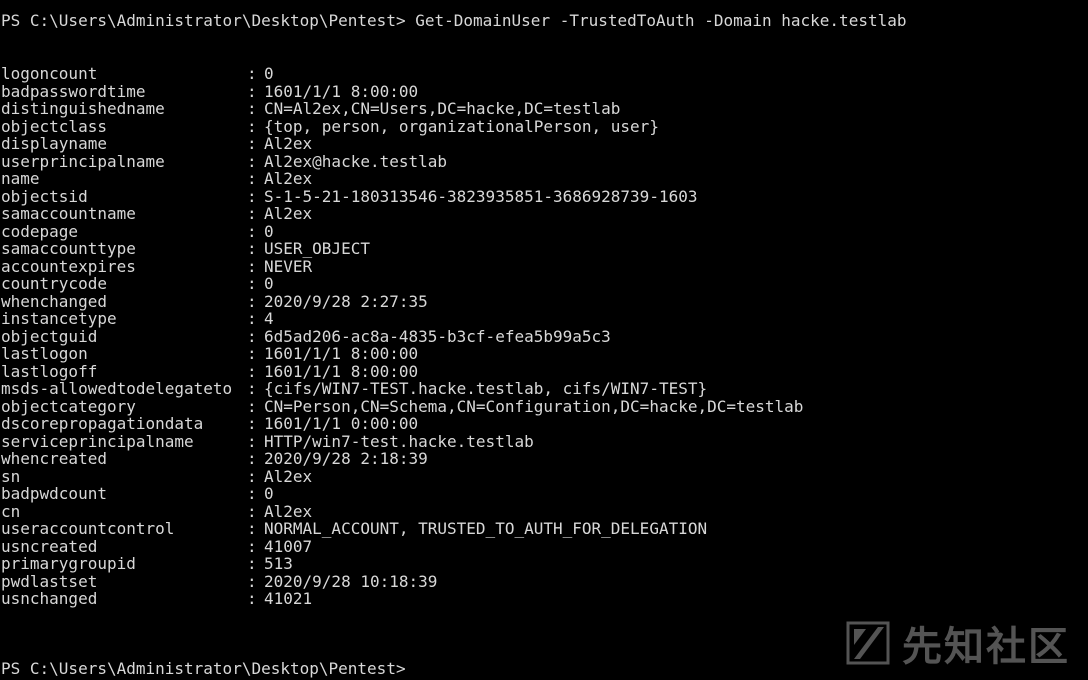 The height and width of the screenshot is (680, 1088). Describe the element at coordinates (288, 266) in the screenshot. I see `property-value: NEVER` at that location.